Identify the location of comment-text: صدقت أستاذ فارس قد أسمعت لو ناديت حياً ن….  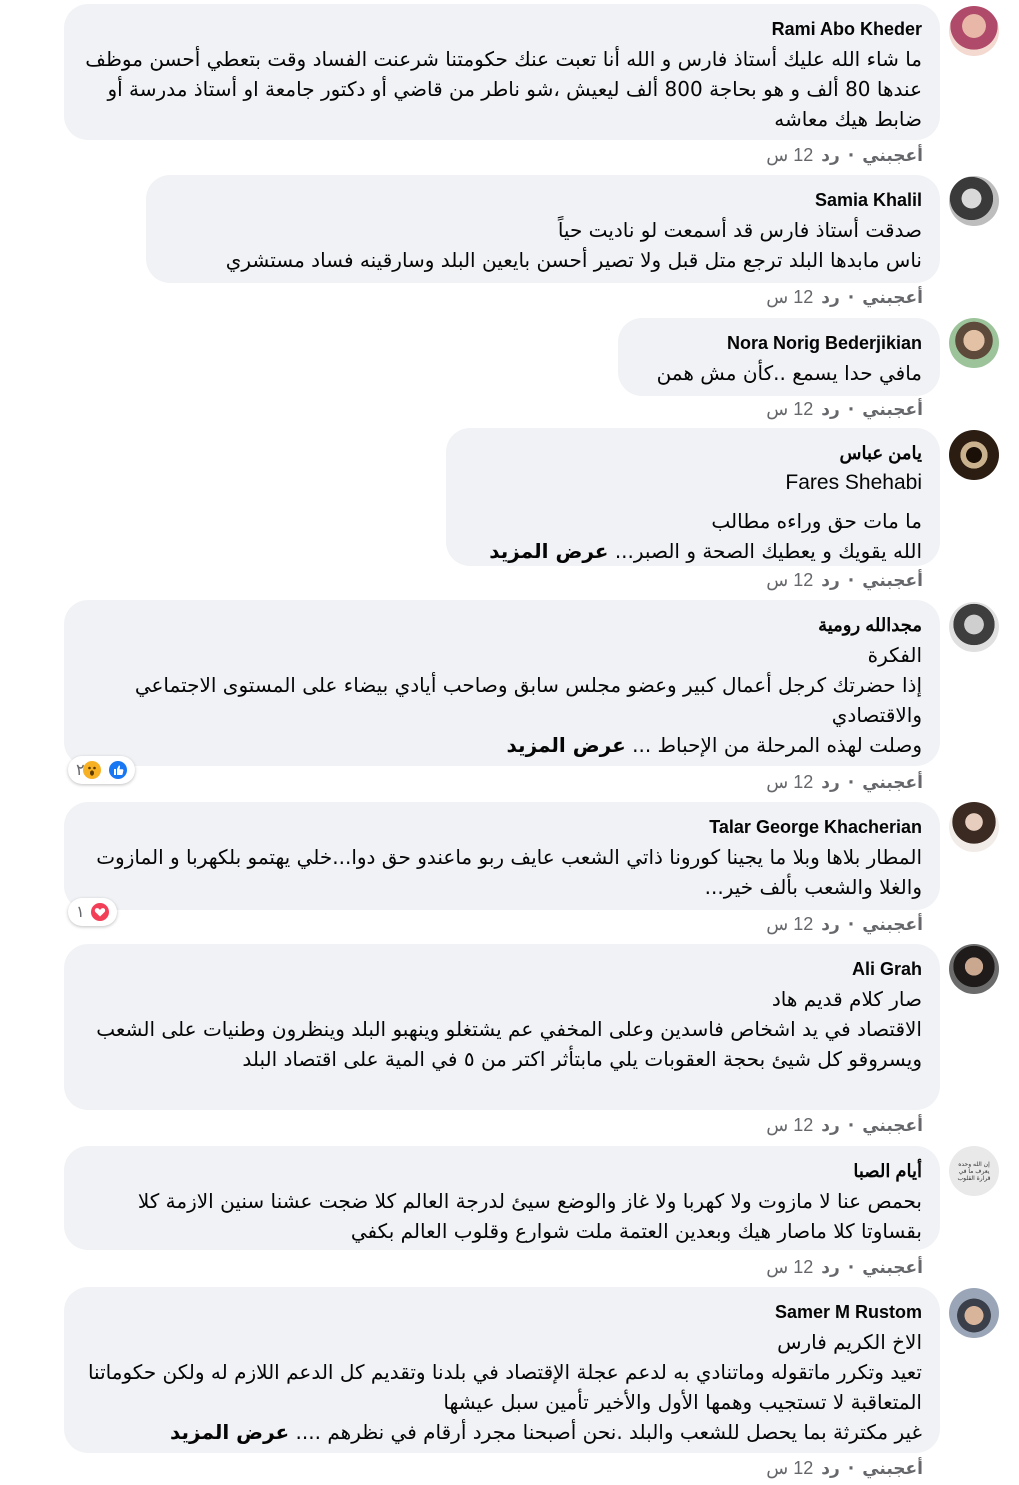
(573, 245).